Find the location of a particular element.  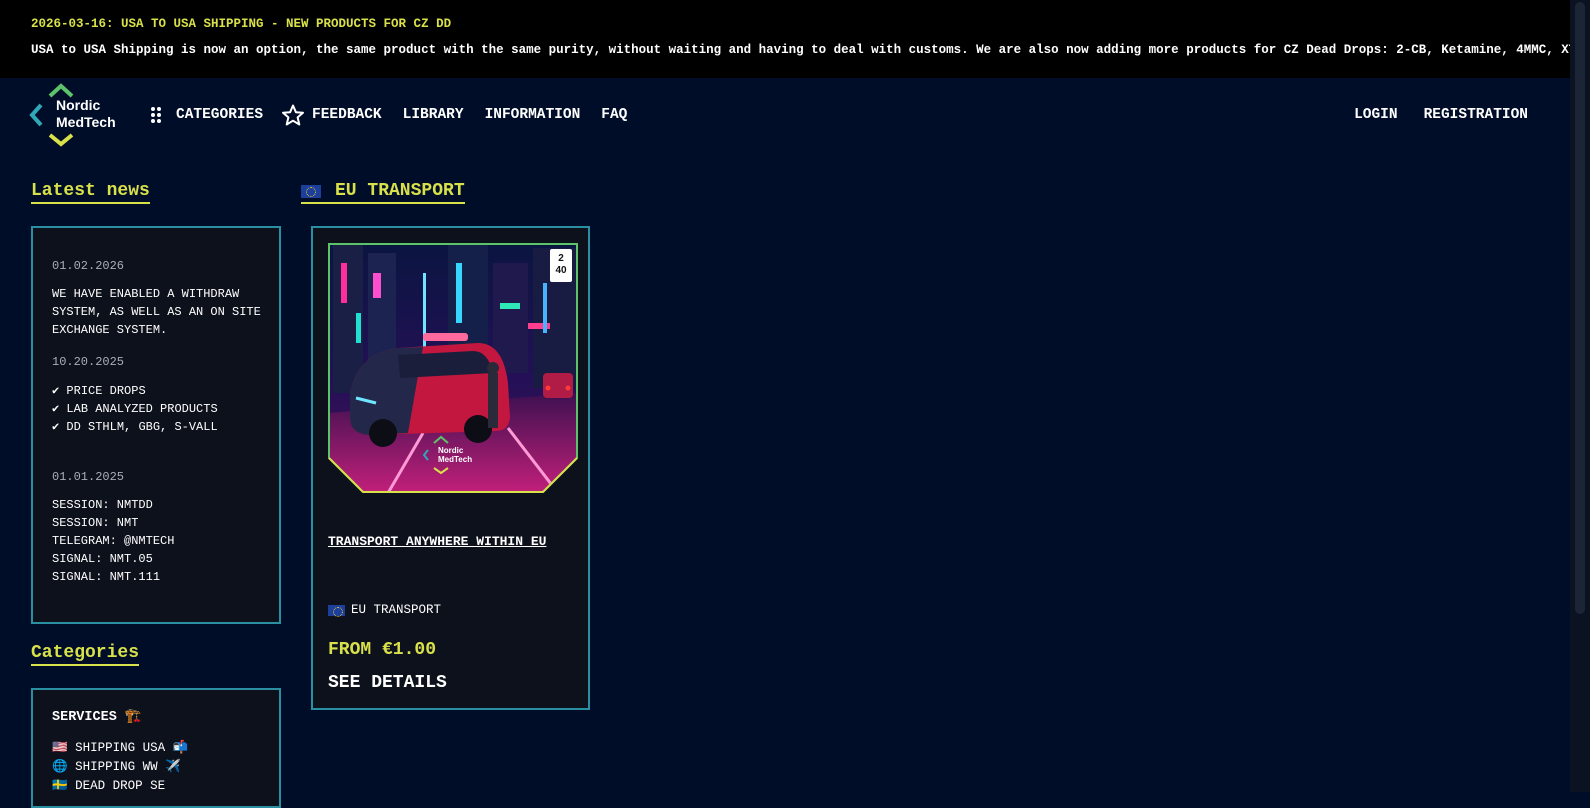

image-badge-top: 2 is located at coordinates (561, 258).